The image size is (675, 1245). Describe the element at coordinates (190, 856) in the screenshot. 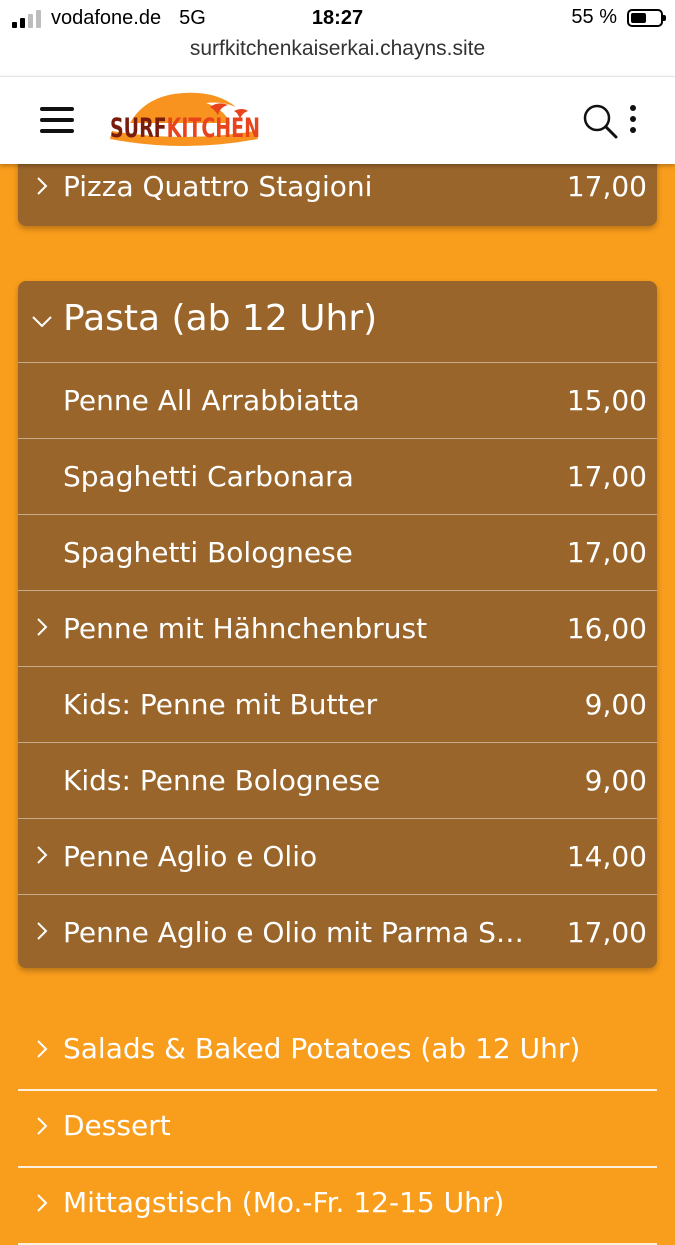

I see `menu-item-name: Penne Aglio e Olio` at that location.